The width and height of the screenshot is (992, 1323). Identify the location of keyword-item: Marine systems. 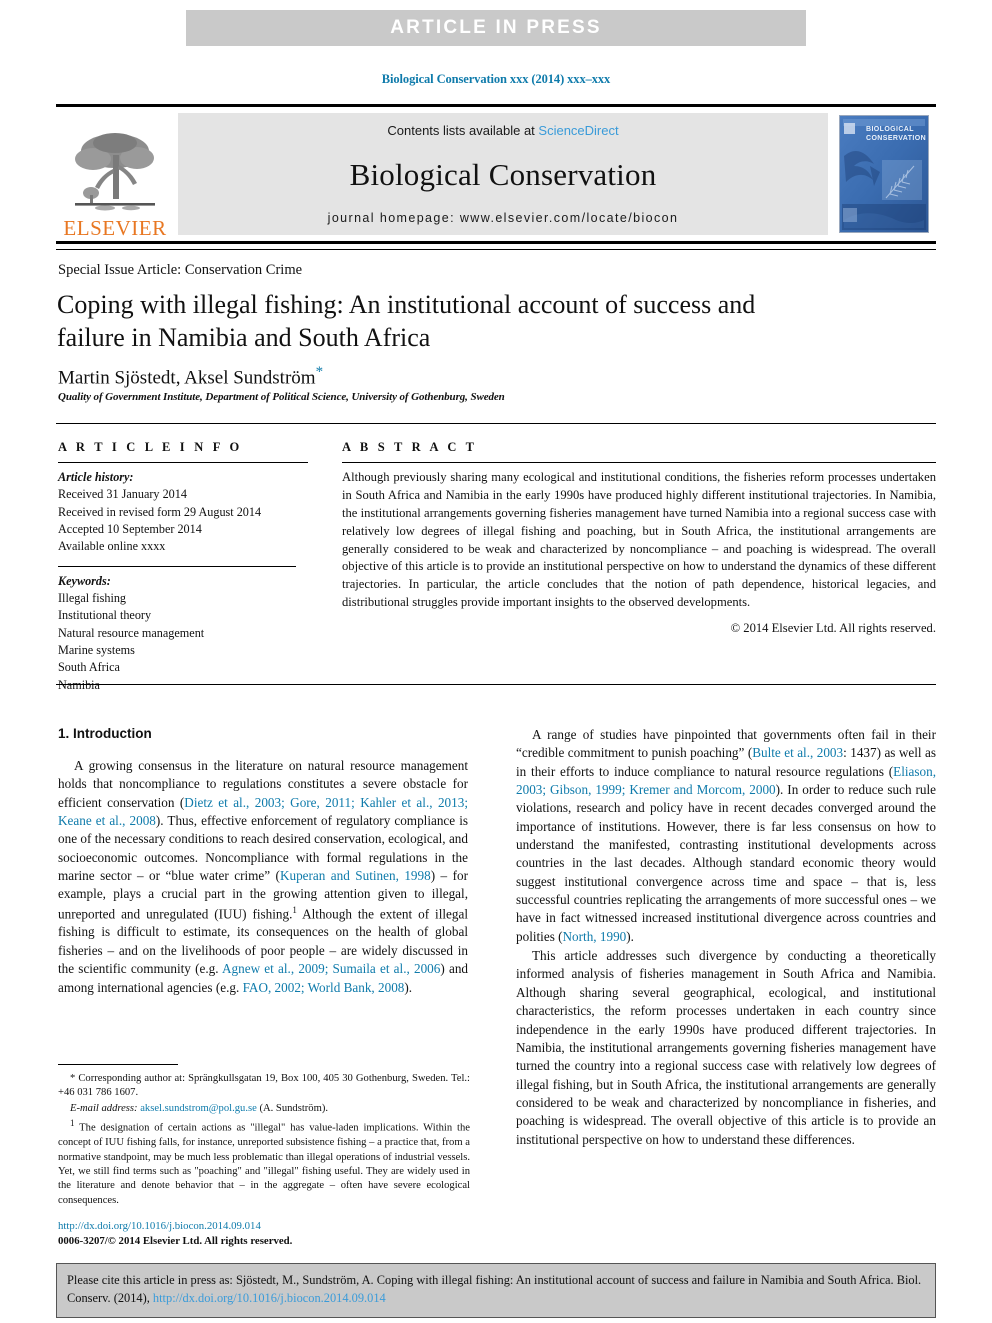
(96, 649).